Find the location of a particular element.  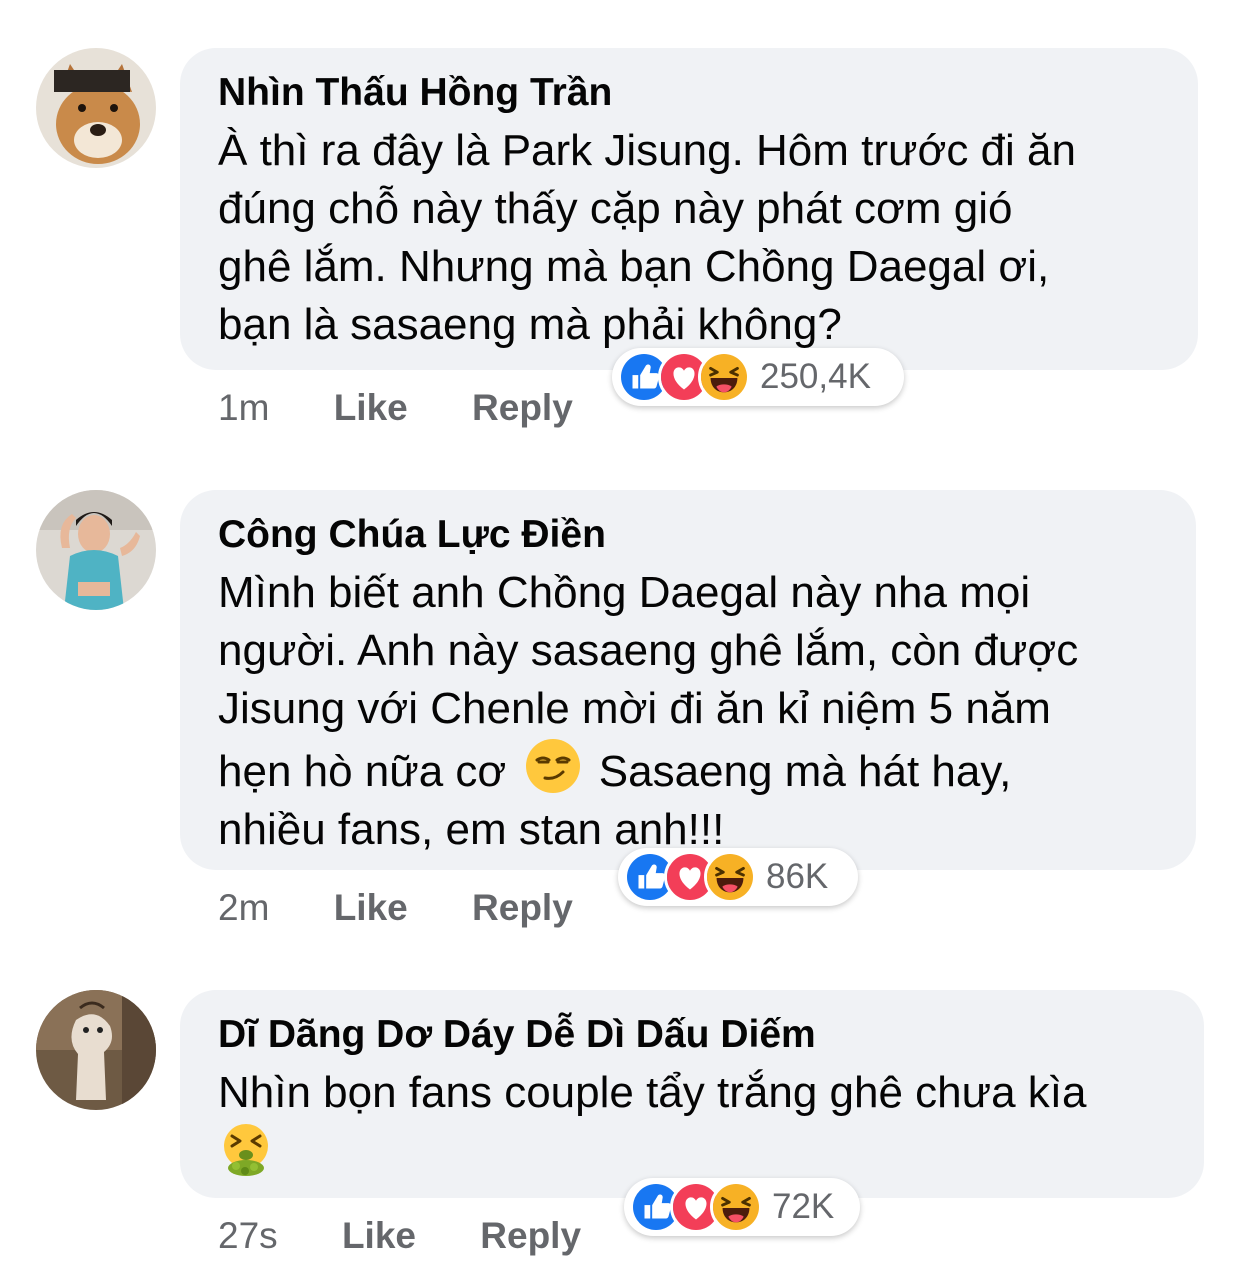

comment-timestamp: 27s is located at coordinates (248, 1236).